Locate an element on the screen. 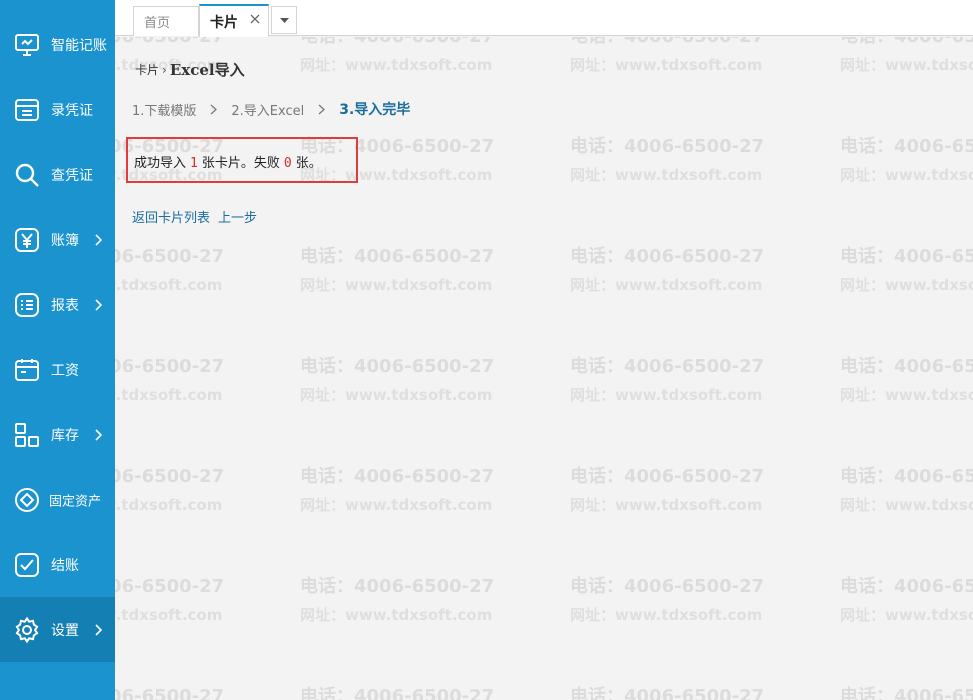  voucher-entry-icon is located at coordinates (27, 110).